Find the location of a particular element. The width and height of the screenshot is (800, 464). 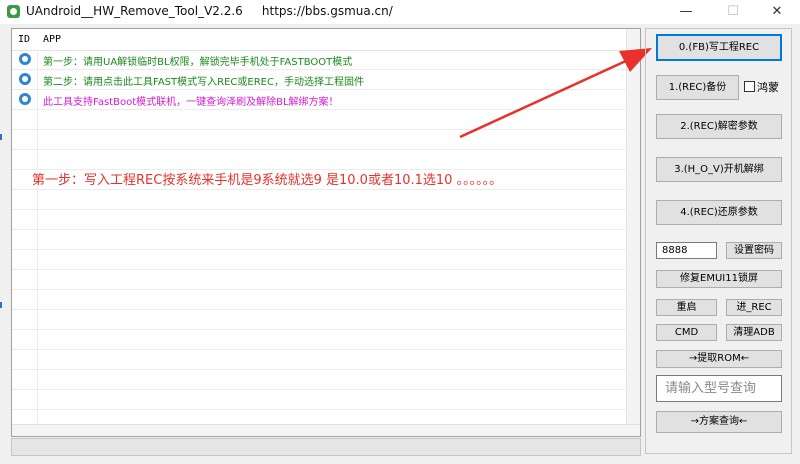

list-item-text: 此工具支持FastBoot模式联机，一键查询泽刷及解除BL解绑方案！ is located at coordinates (191, 102).